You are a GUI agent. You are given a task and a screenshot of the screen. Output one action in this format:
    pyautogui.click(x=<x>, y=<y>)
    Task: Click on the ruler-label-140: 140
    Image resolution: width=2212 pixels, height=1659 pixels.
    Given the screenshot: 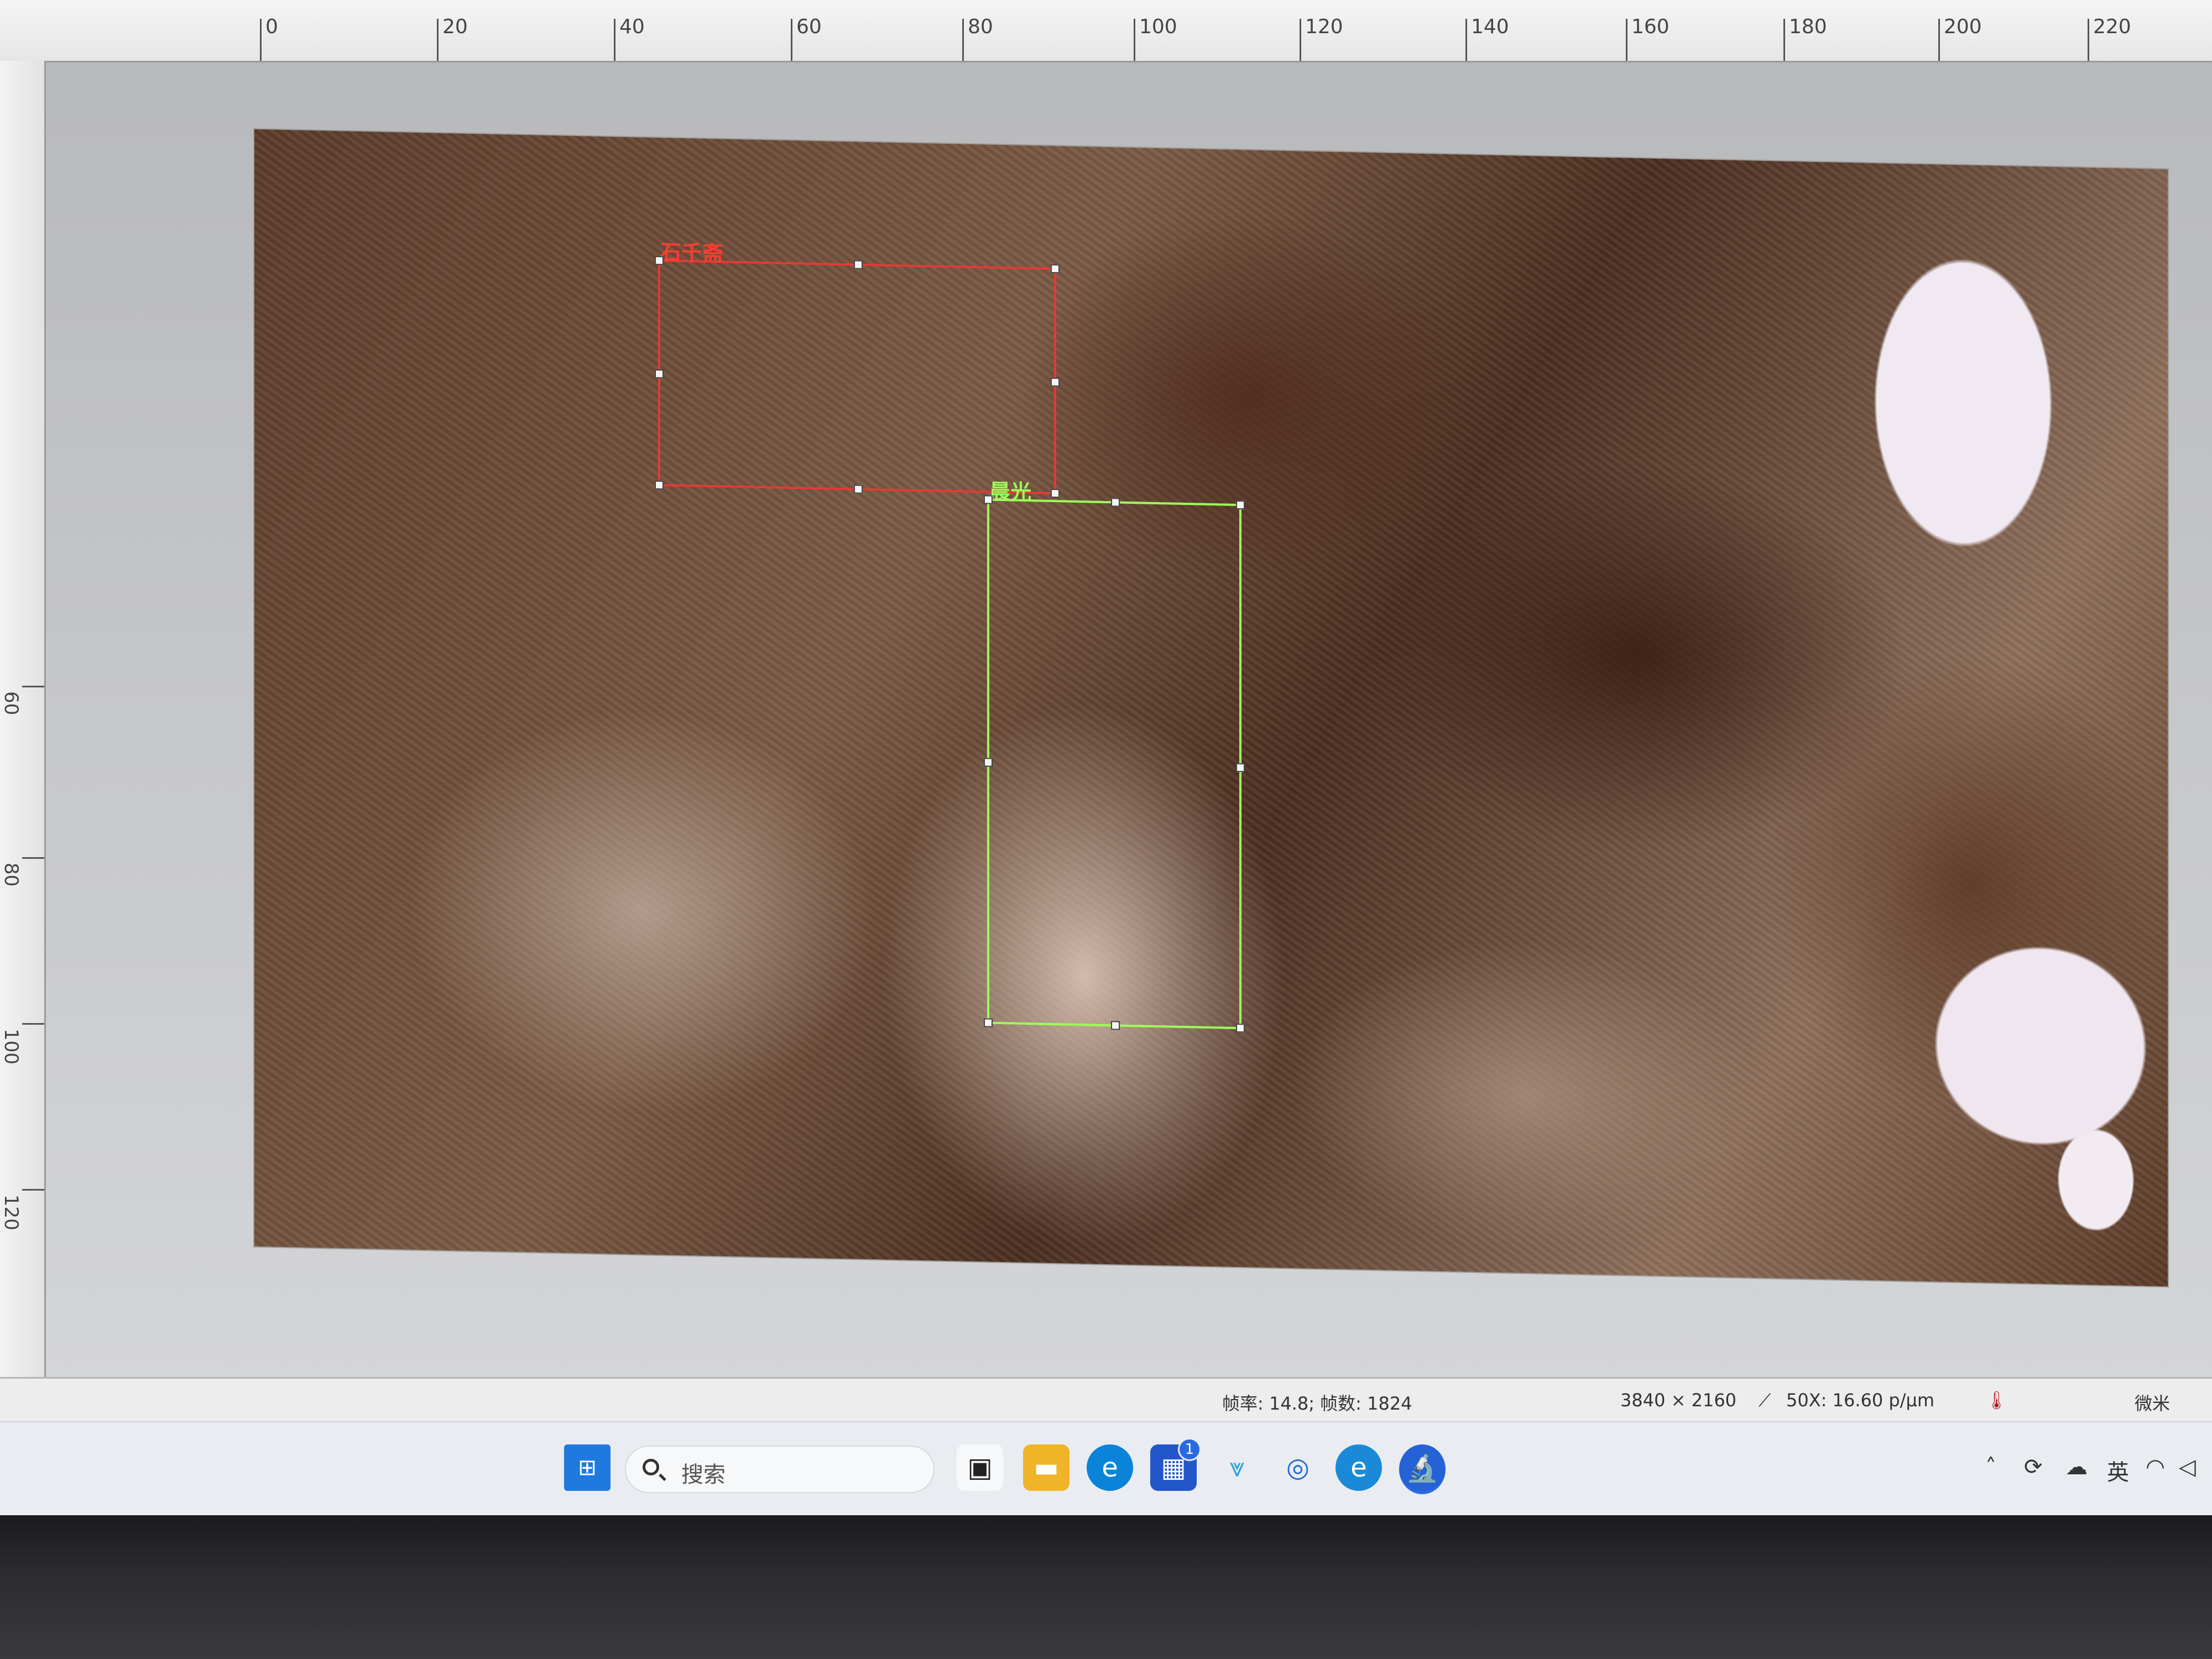 What is the action you would take?
    pyautogui.click(x=1490, y=27)
    